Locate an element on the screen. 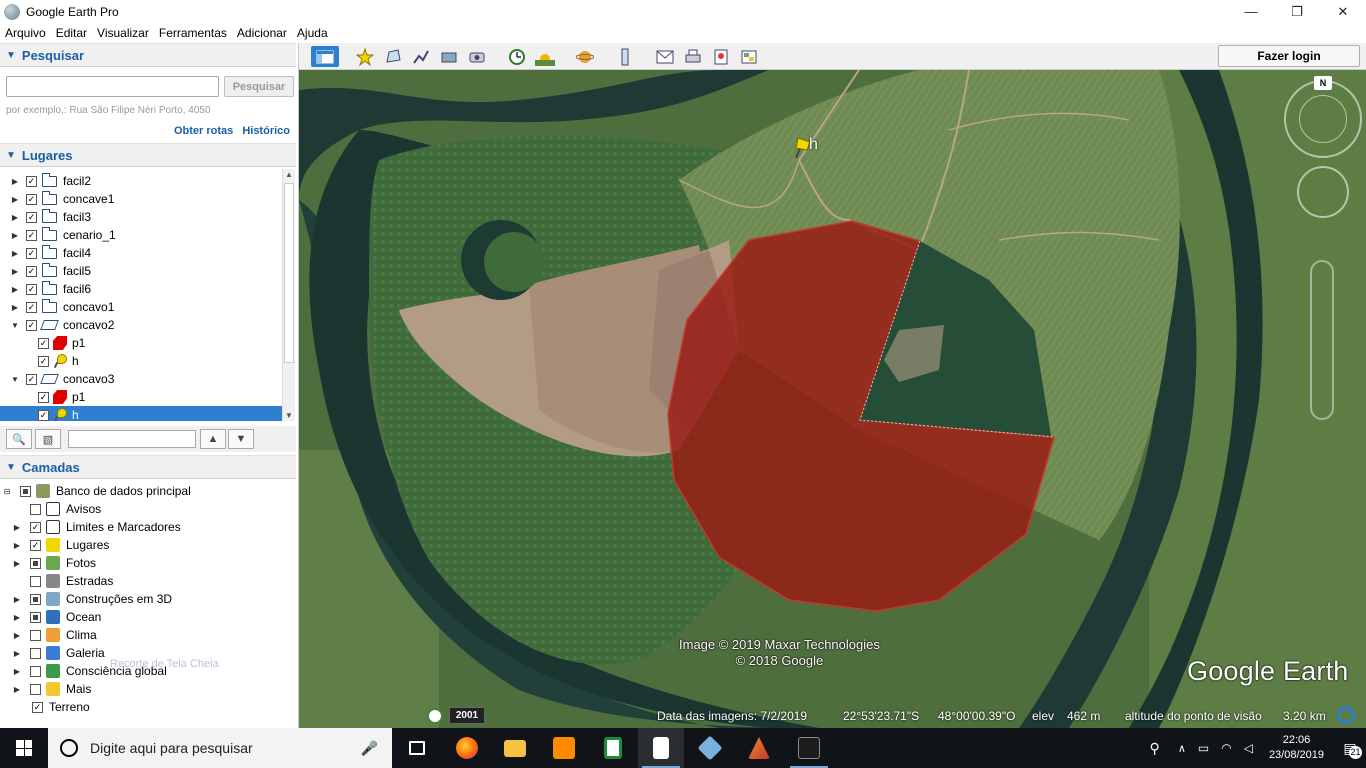 The image size is (1366, 768). sidebar-toggle-icon is located at coordinates (325, 56).